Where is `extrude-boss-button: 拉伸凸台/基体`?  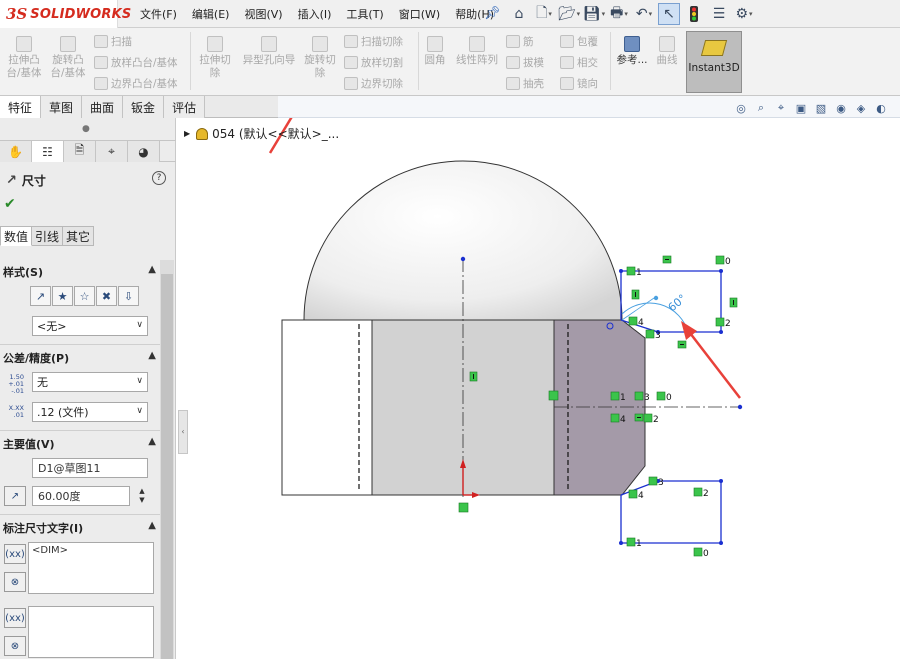
extrude-boss-button: 拉伸凸台/基体 is located at coordinates (24, 58).